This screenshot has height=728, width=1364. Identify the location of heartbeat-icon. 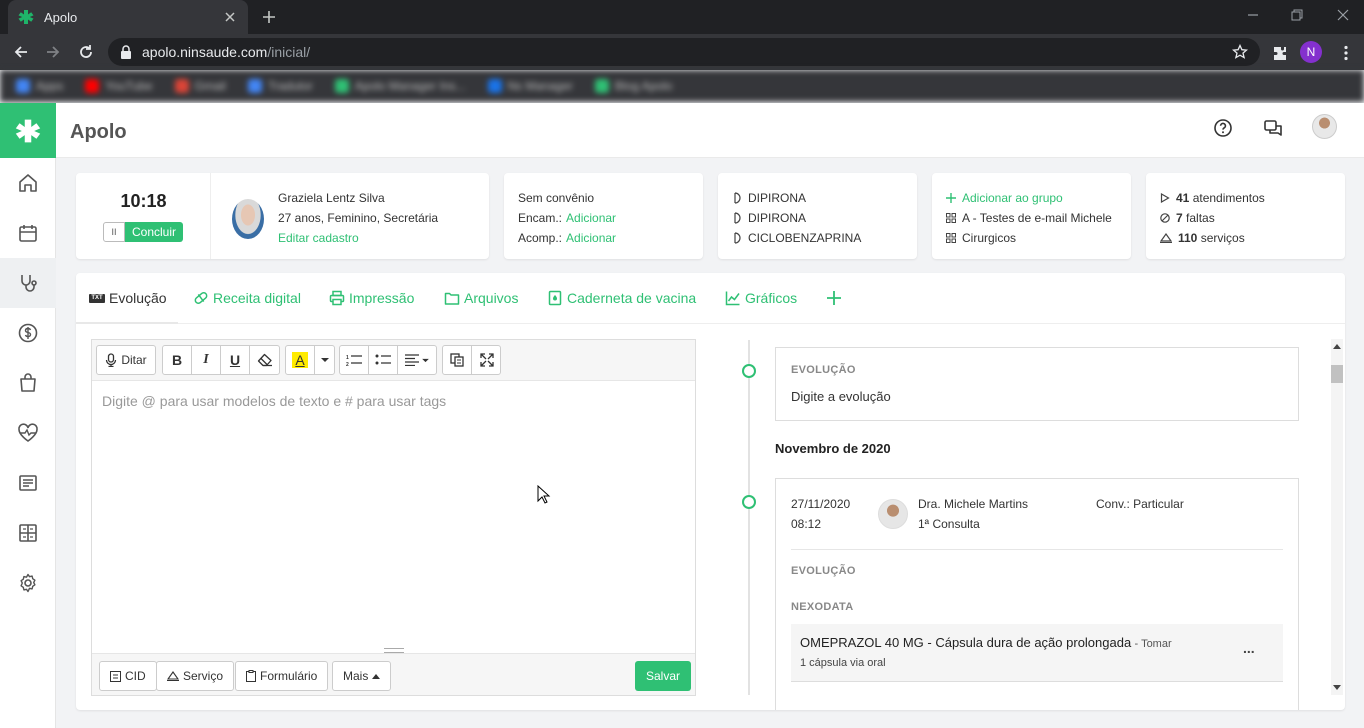
(28, 433).